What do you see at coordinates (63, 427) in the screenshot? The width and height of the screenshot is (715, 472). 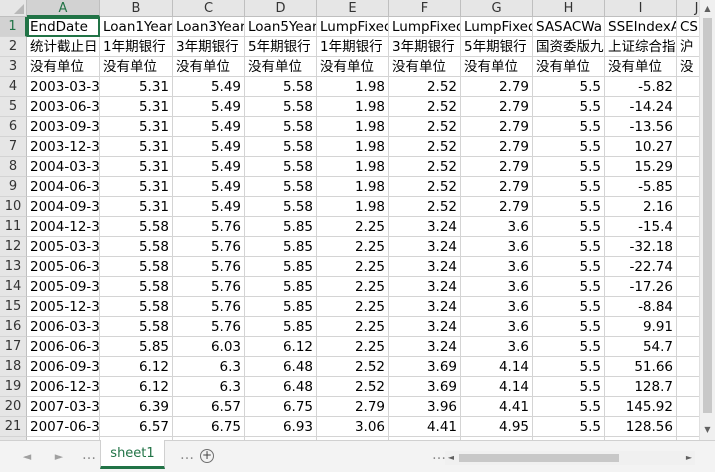 I see `cell-a21: 2007-06-3` at bounding box center [63, 427].